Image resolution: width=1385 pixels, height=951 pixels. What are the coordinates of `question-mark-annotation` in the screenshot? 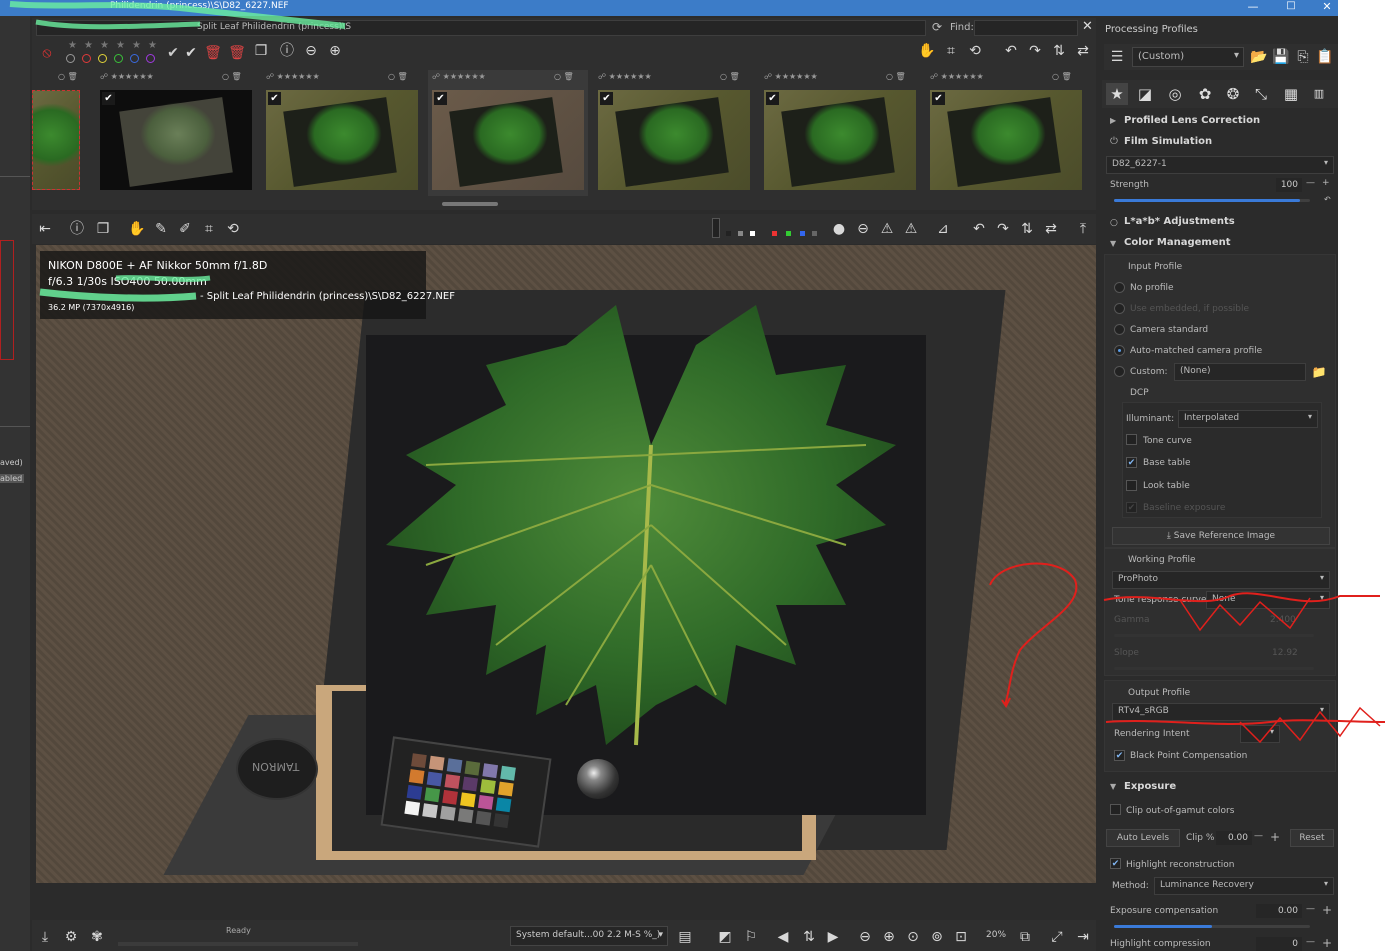 It's located at (1033, 634).